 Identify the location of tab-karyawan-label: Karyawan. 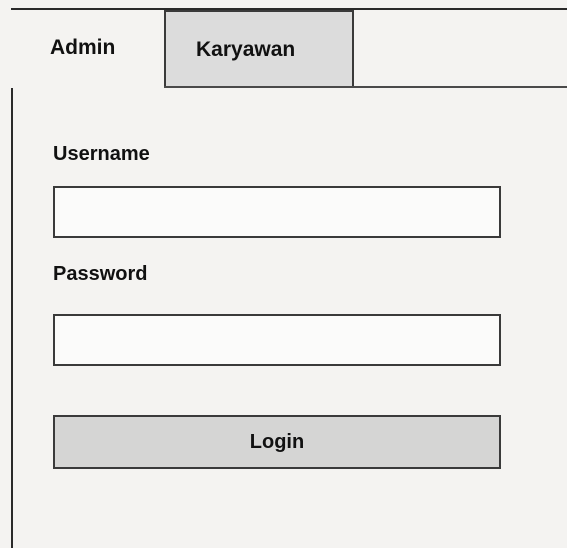
(246, 49).